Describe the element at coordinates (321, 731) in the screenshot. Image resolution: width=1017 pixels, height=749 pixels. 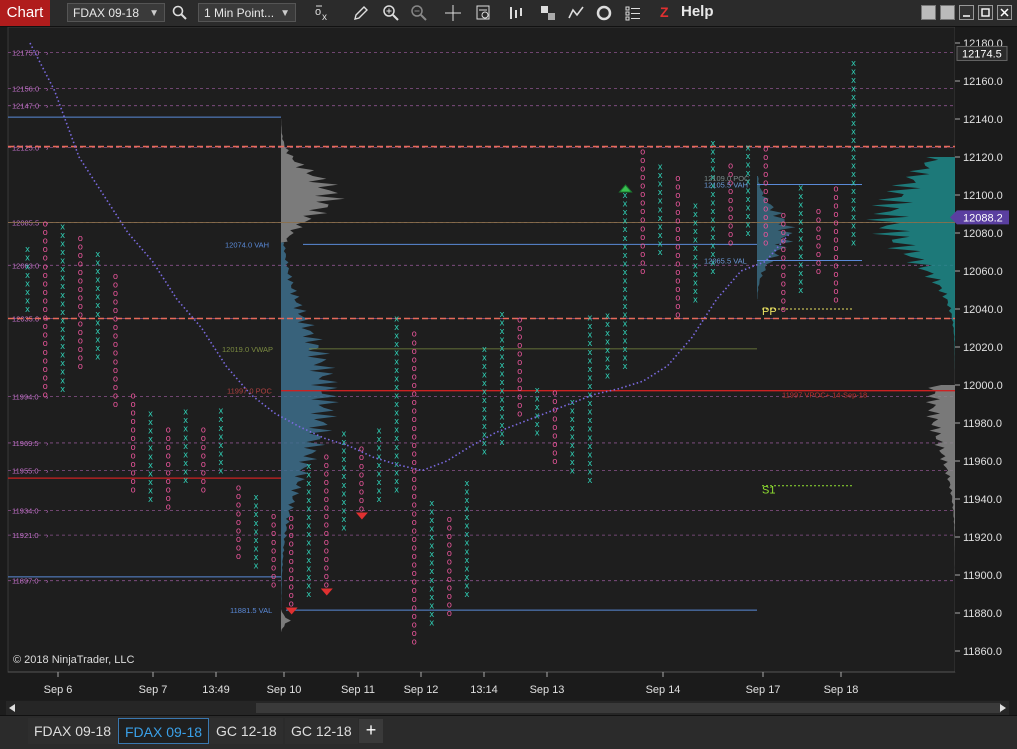
I see `tab-gc-2: GC 12-18` at that location.